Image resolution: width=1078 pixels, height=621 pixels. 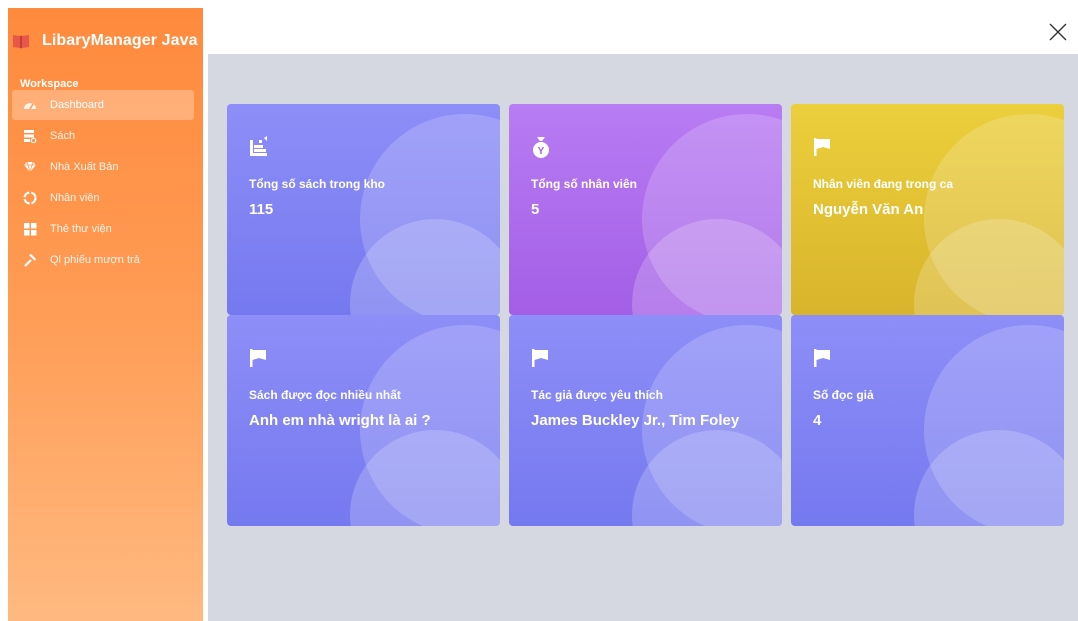 What do you see at coordinates (340, 420) in the screenshot?
I see `card-value: Anh em nhà wright là ai ?` at bounding box center [340, 420].